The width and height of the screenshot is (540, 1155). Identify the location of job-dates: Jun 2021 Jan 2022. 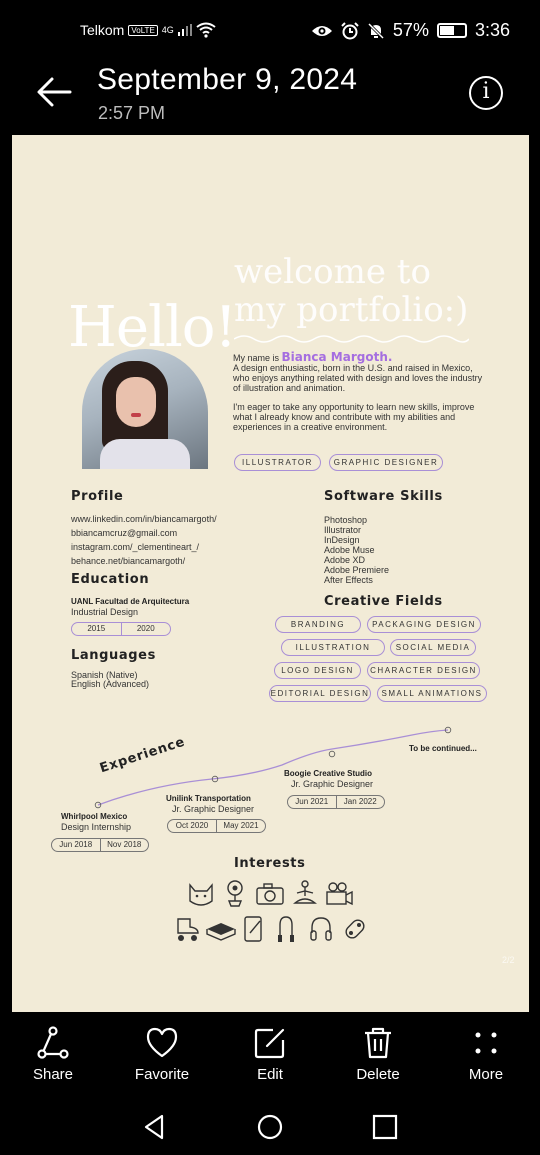
(336, 802).